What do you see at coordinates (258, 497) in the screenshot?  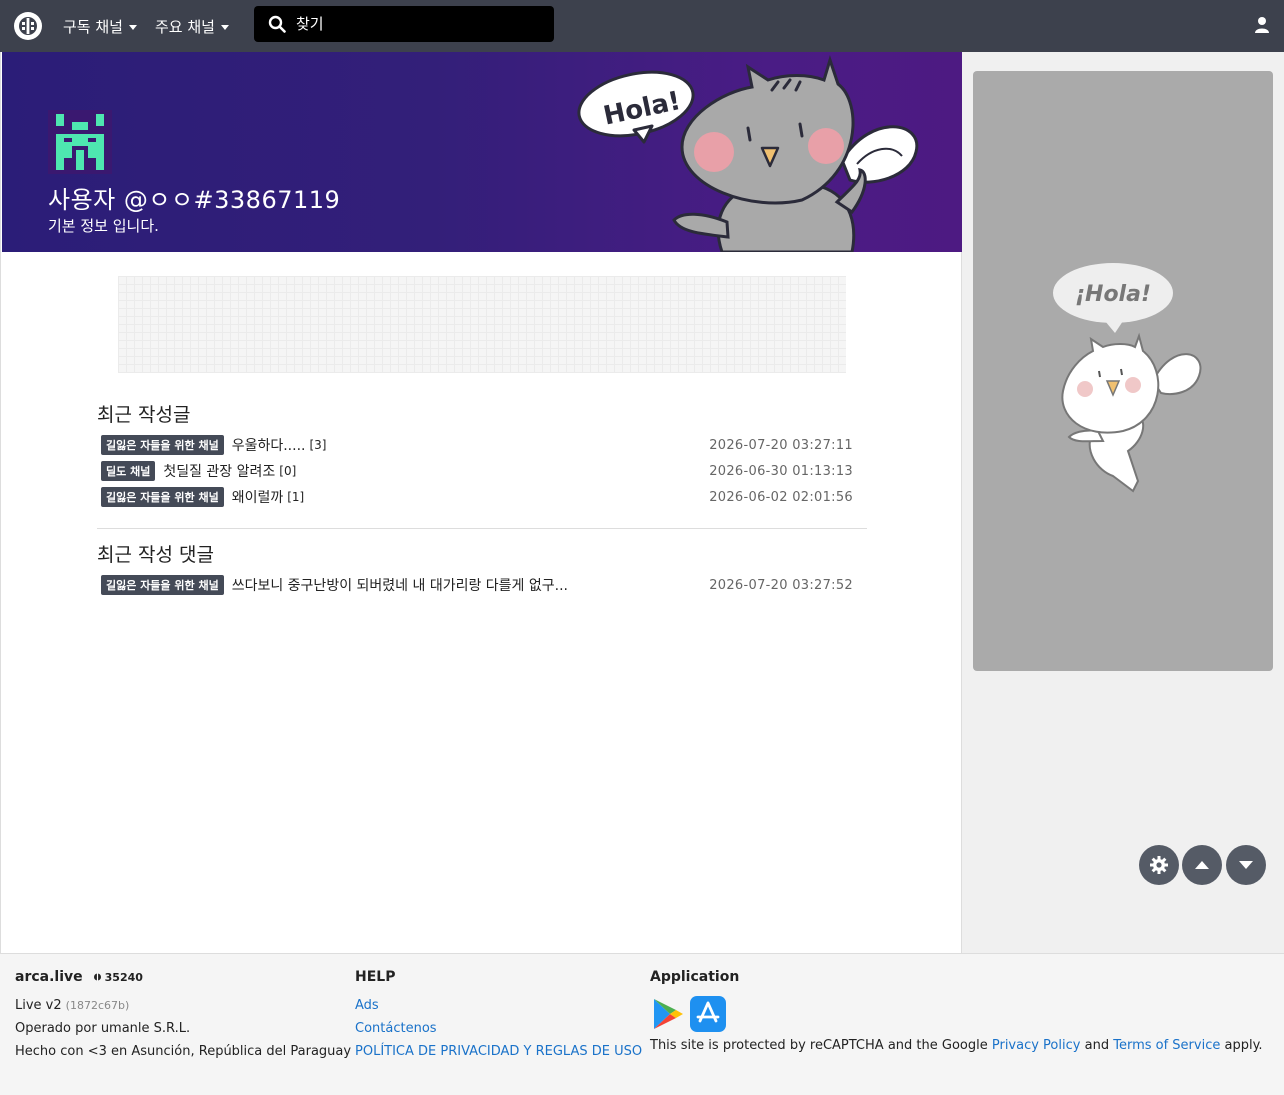 I see `post-title: 왜이럴까` at bounding box center [258, 497].